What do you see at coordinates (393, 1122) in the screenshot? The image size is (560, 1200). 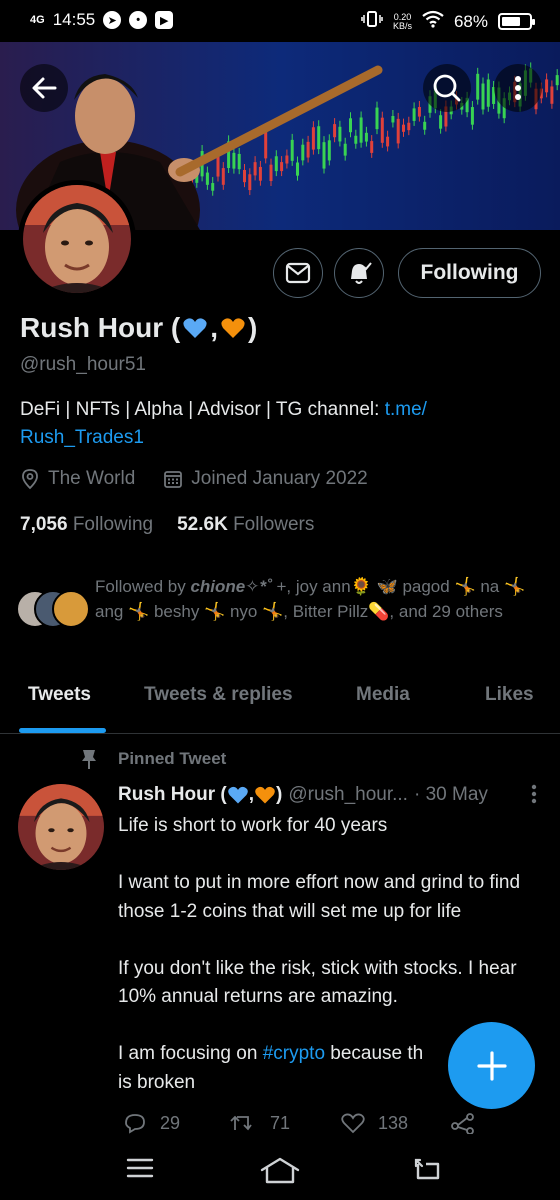 I see `like-count: 138` at bounding box center [393, 1122].